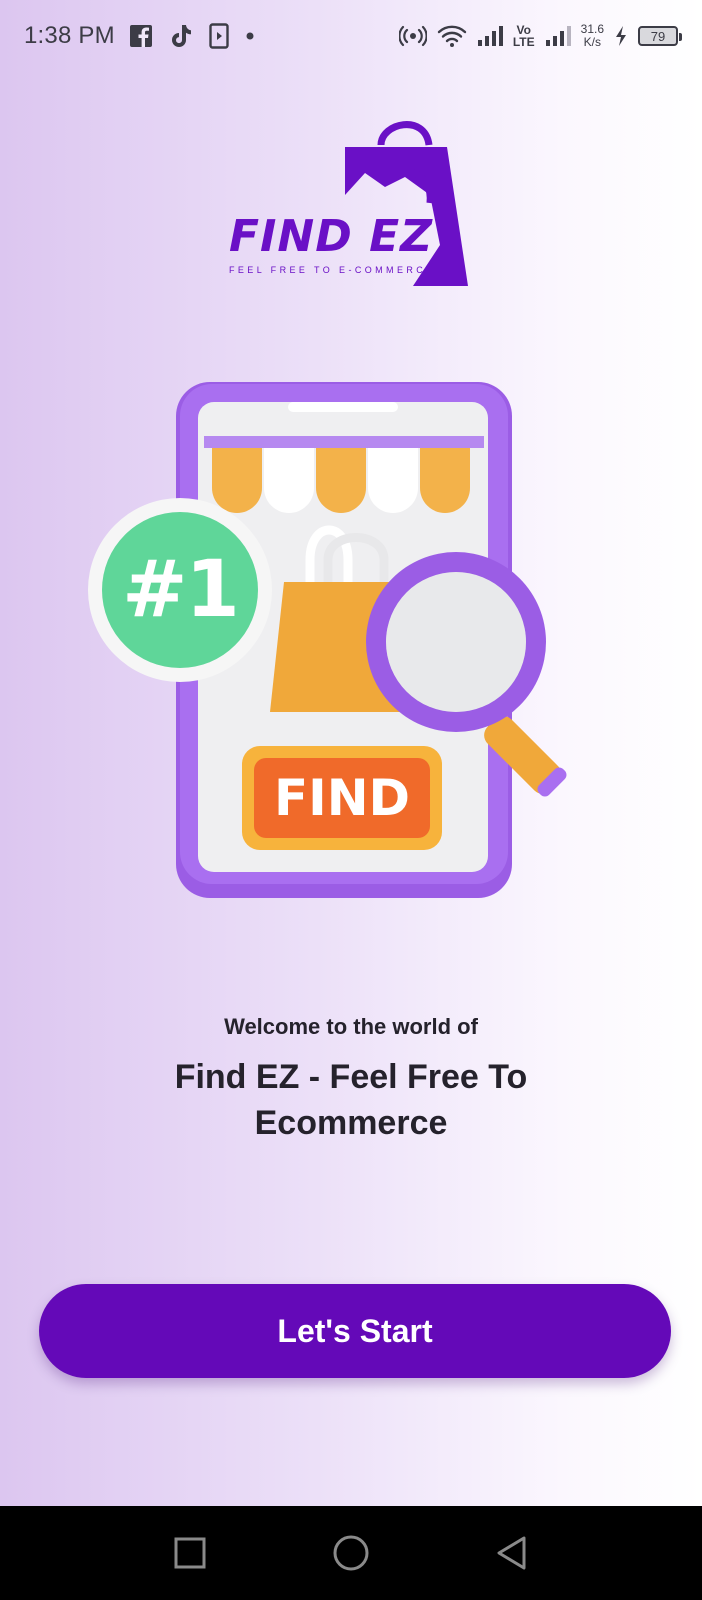 The image size is (702, 1600). What do you see at coordinates (592, 42) in the screenshot?
I see `net-speed-unit: K/s` at bounding box center [592, 42].